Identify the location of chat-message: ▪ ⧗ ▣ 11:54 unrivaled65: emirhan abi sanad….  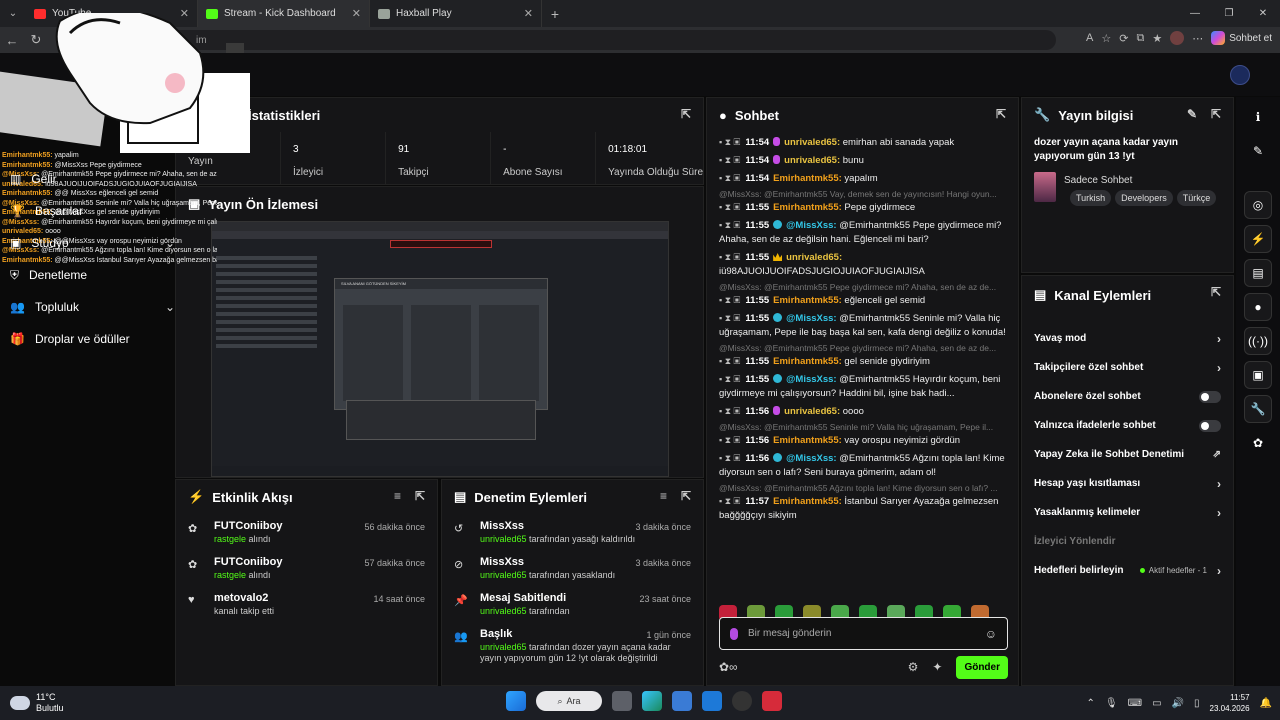
(862, 142).